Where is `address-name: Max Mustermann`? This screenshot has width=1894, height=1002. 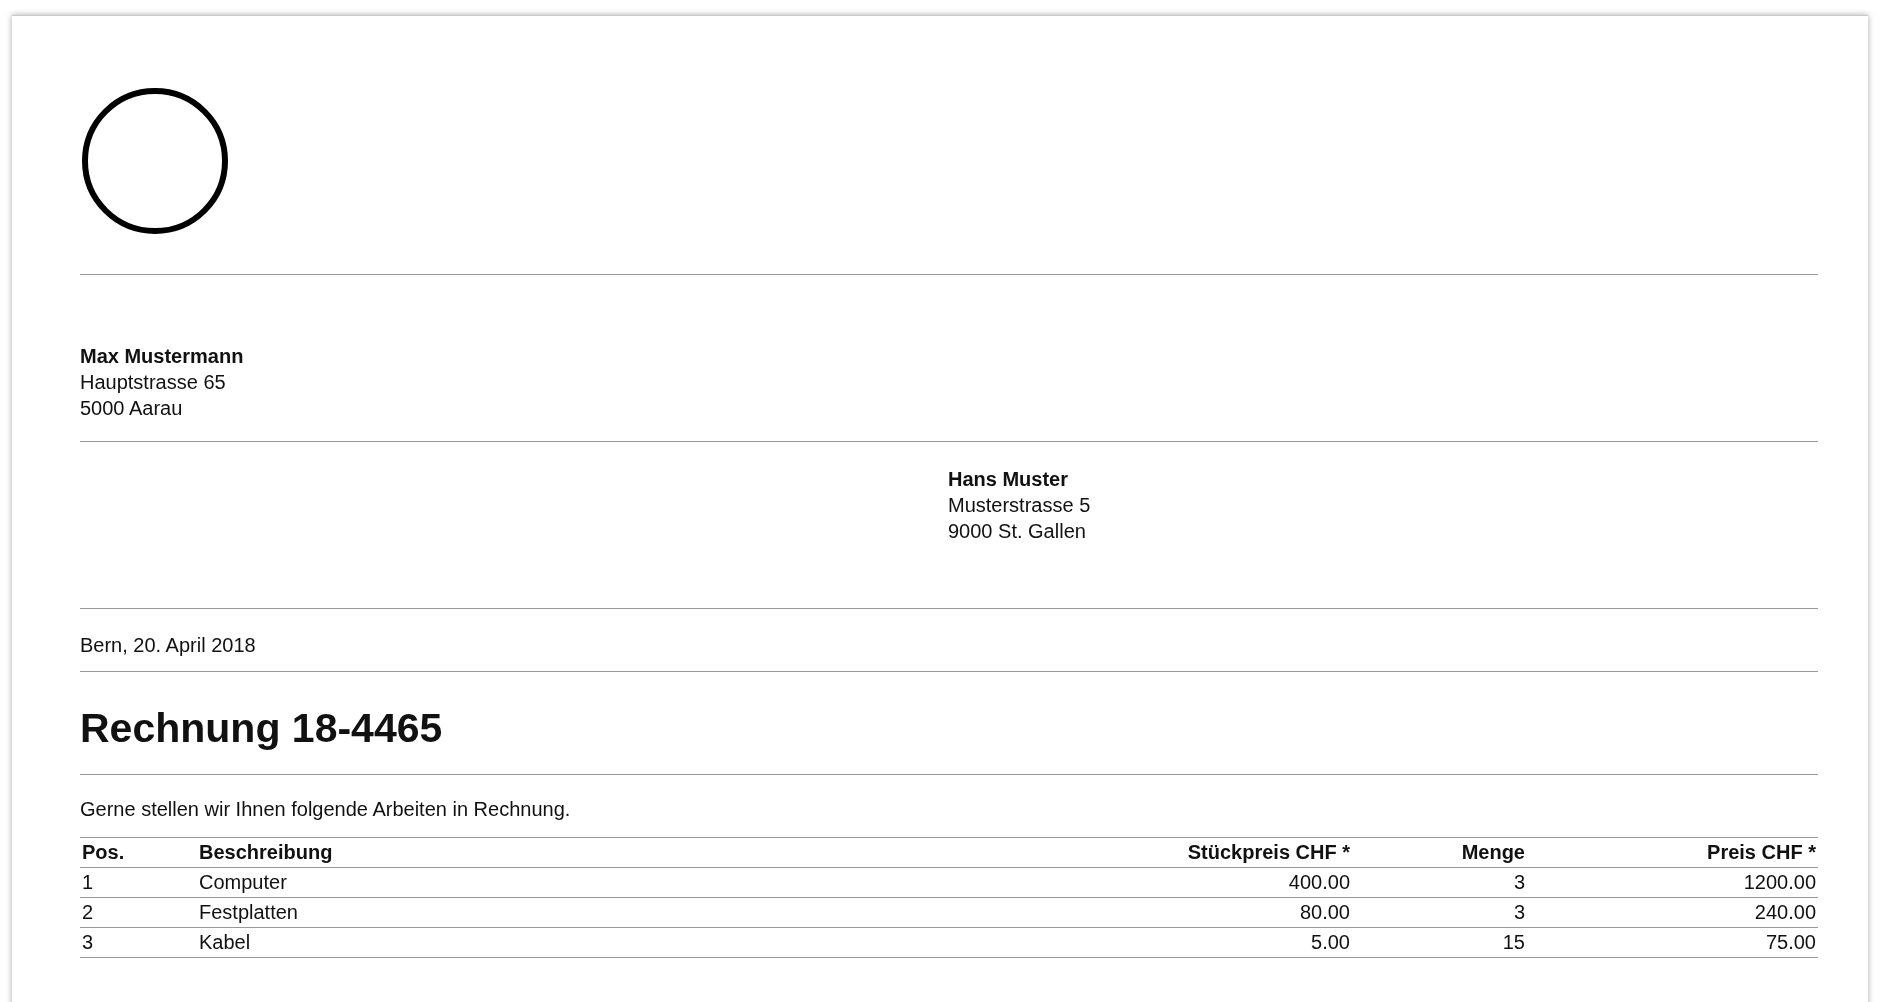
address-name: Max Mustermann is located at coordinates (162, 356).